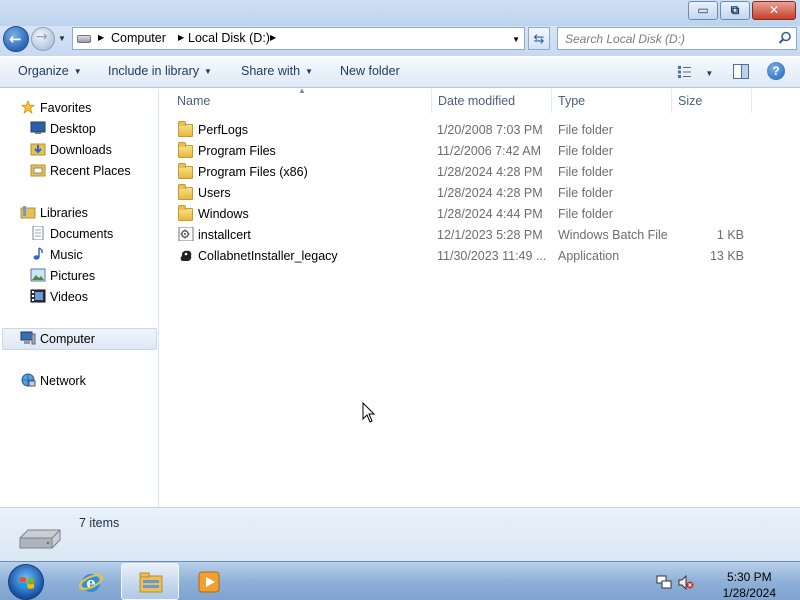 This screenshot has width=800, height=600. I want to click on search-box, so click(677, 38).